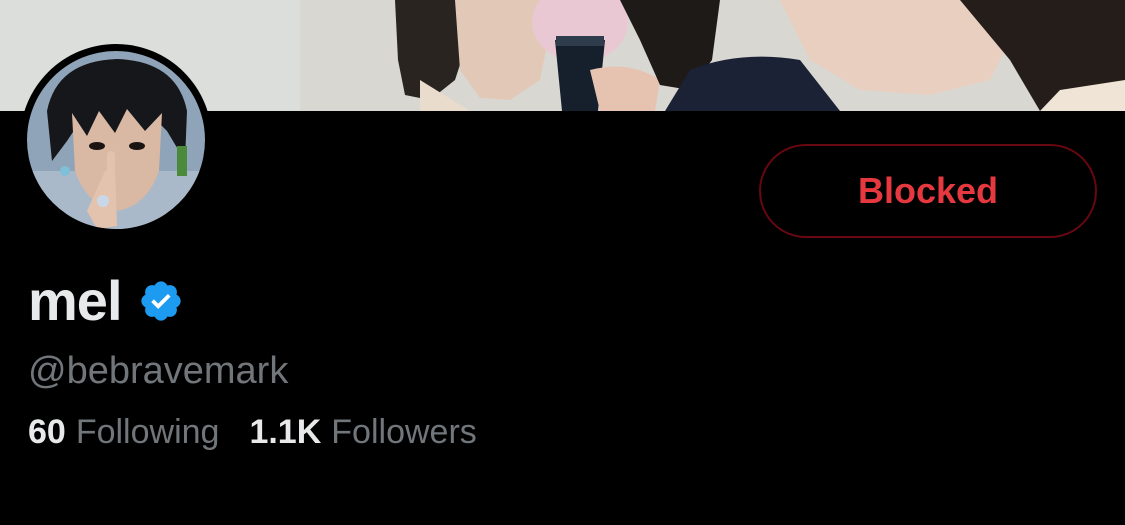  Describe the element at coordinates (285, 432) in the screenshot. I see `followers-count: 1.1K` at that location.